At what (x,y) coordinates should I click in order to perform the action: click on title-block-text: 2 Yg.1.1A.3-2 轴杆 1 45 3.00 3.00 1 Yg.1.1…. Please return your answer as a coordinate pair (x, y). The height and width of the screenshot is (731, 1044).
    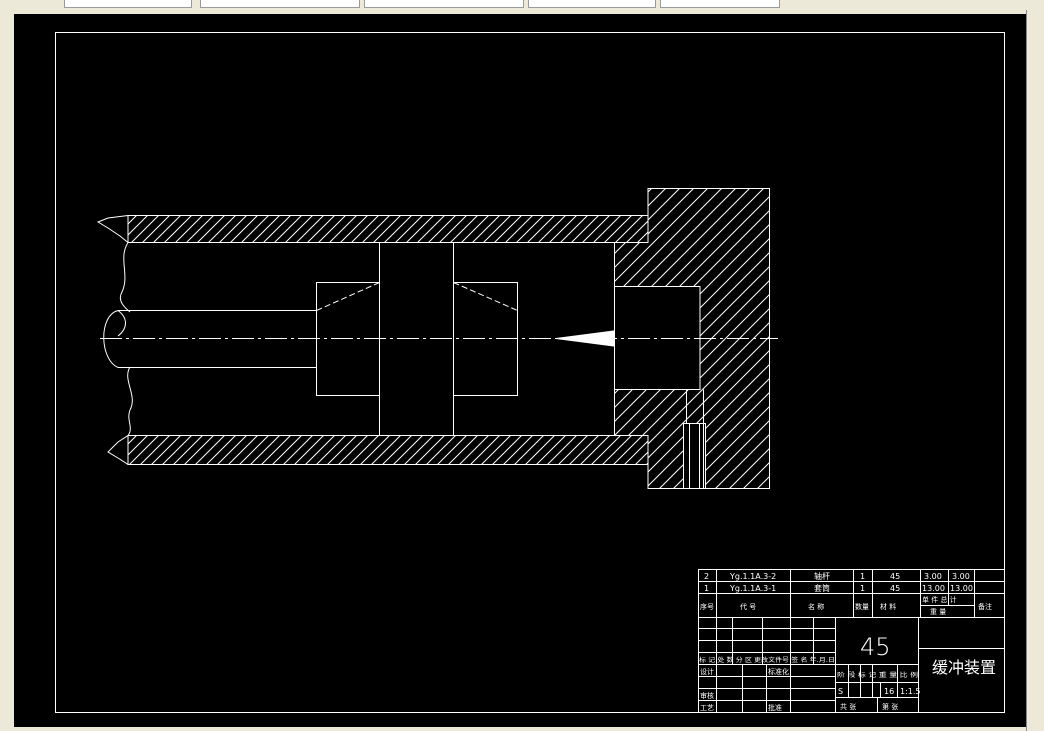
    Looking at the image, I should click on (847, 641).